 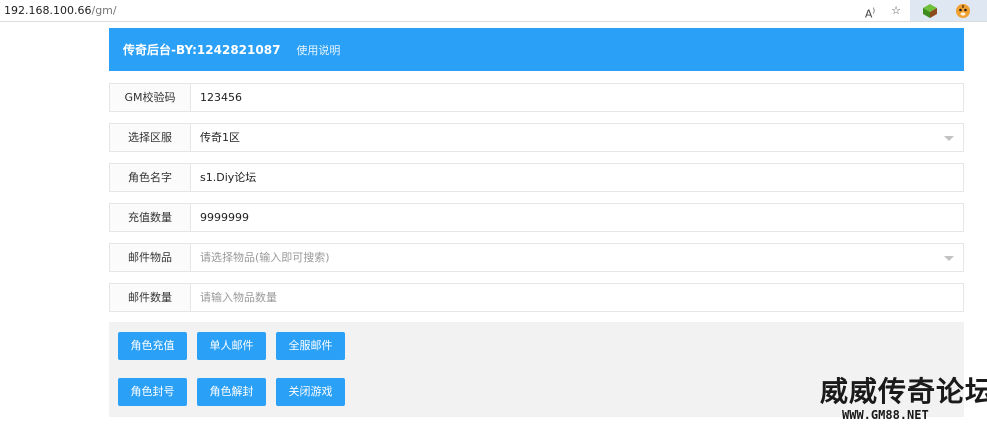 I want to click on app-header: 传奇后台-BY:1242821087 使用说明, so click(x=536, y=49).